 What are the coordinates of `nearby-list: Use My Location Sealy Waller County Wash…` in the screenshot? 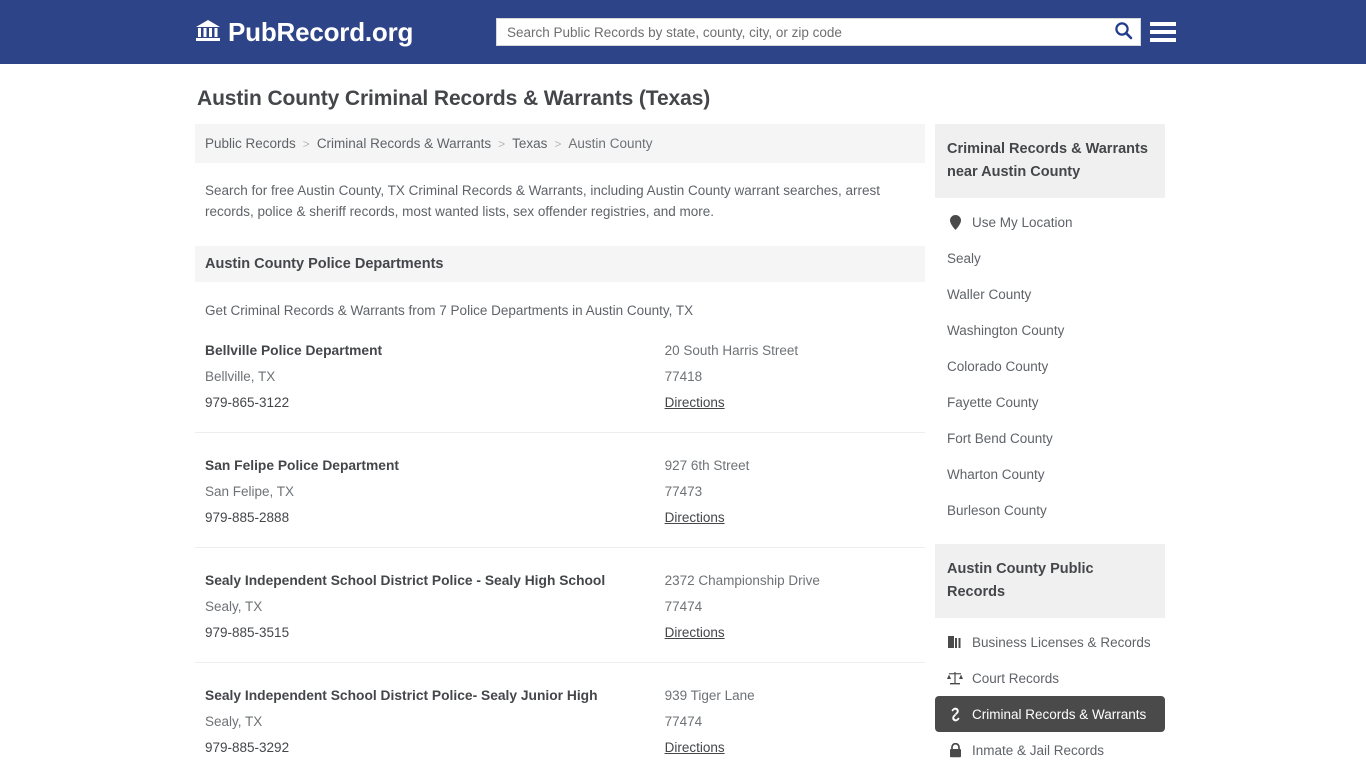 It's located at (1050, 363).